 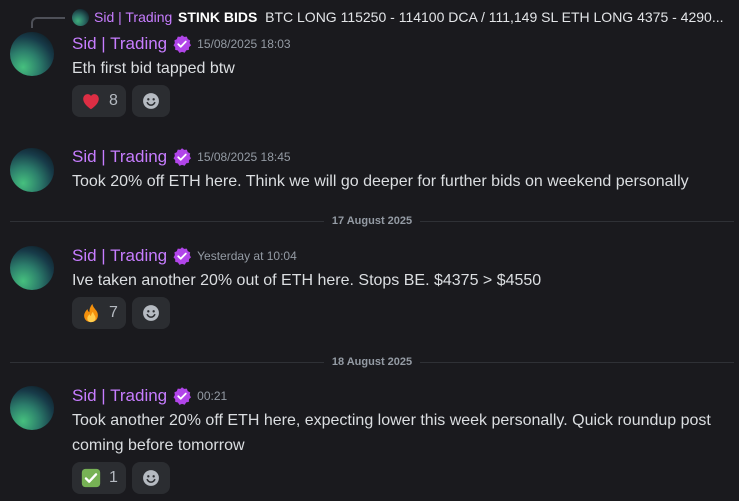 I want to click on reply-connector, so click(x=48, y=22).